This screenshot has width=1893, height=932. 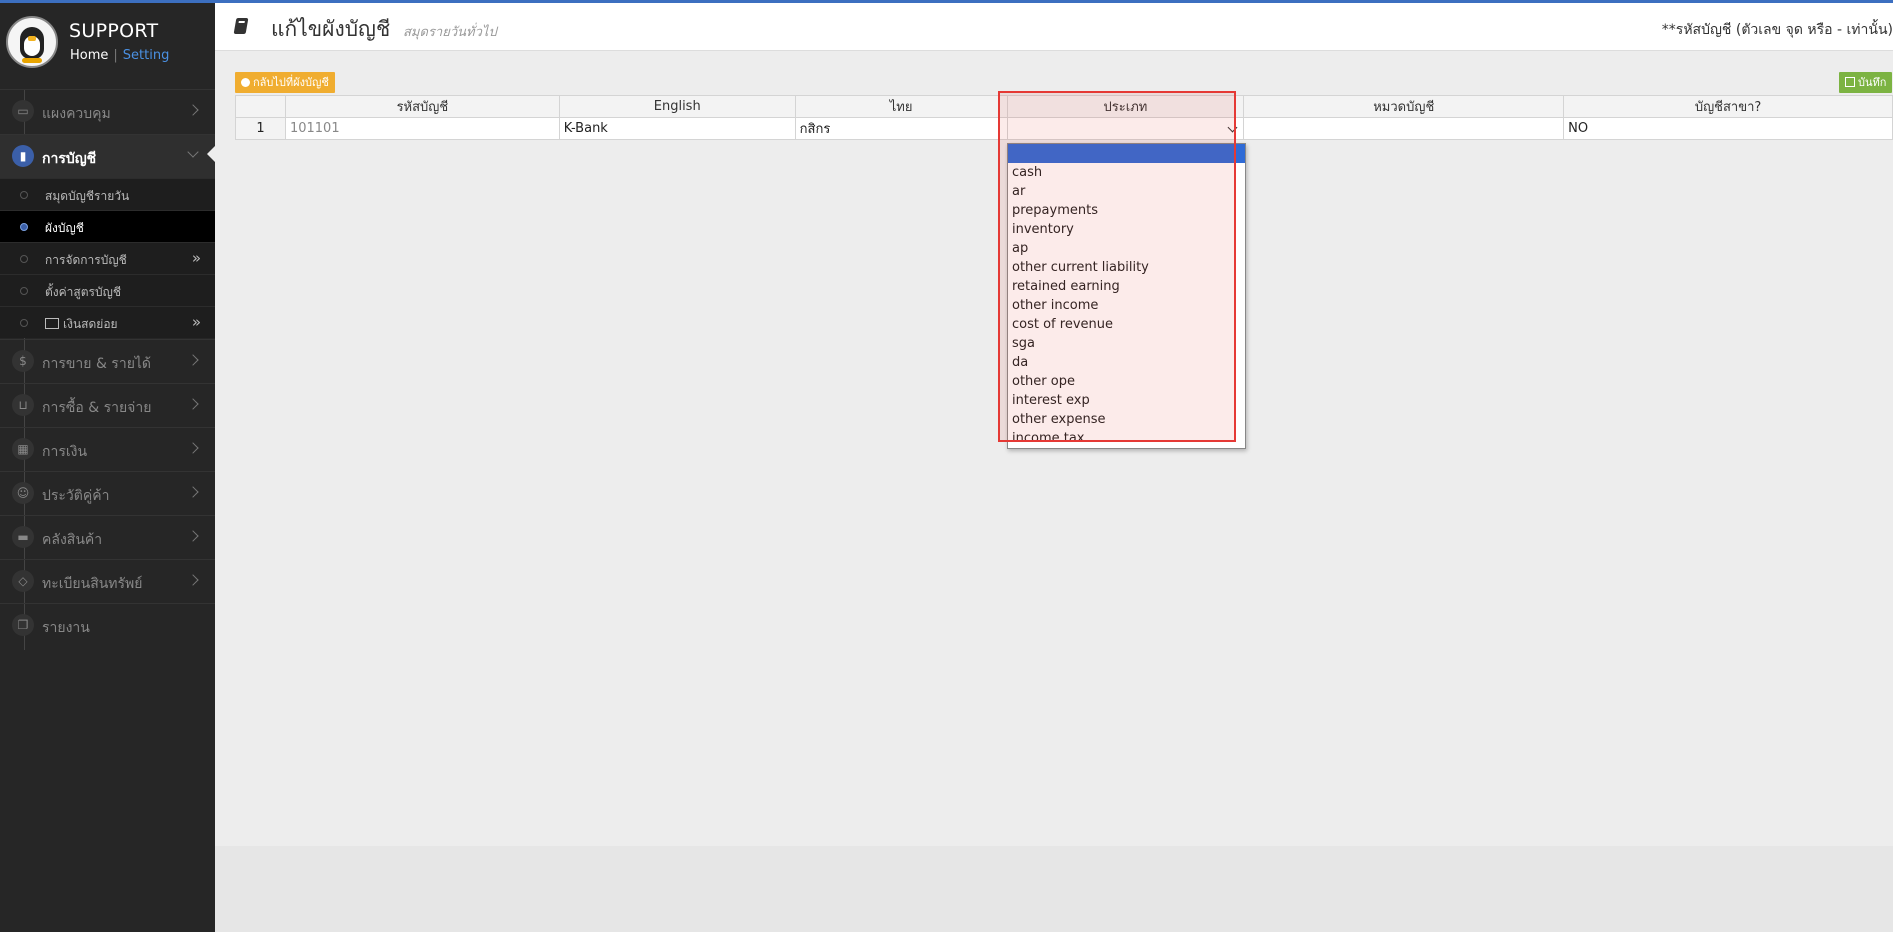 I want to click on diamond-icon: ◇, so click(x=23, y=581).